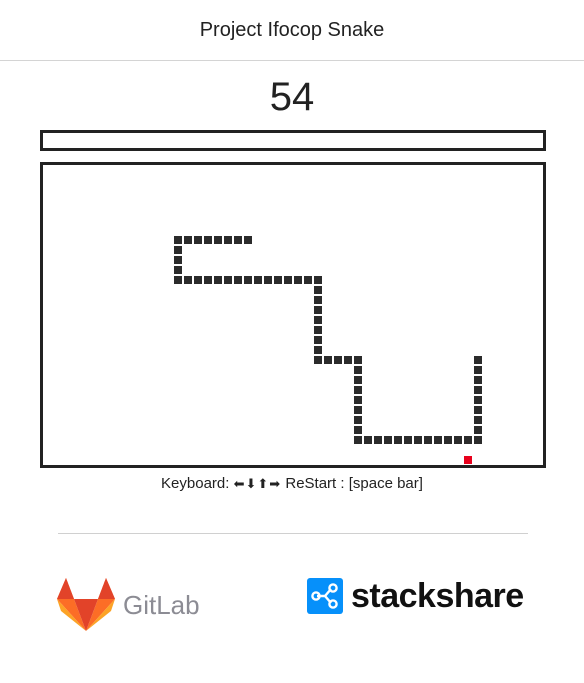  What do you see at coordinates (325, 596) in the screenshot?
I see `stackshare-share-icon` at bounding box center [325, 596].